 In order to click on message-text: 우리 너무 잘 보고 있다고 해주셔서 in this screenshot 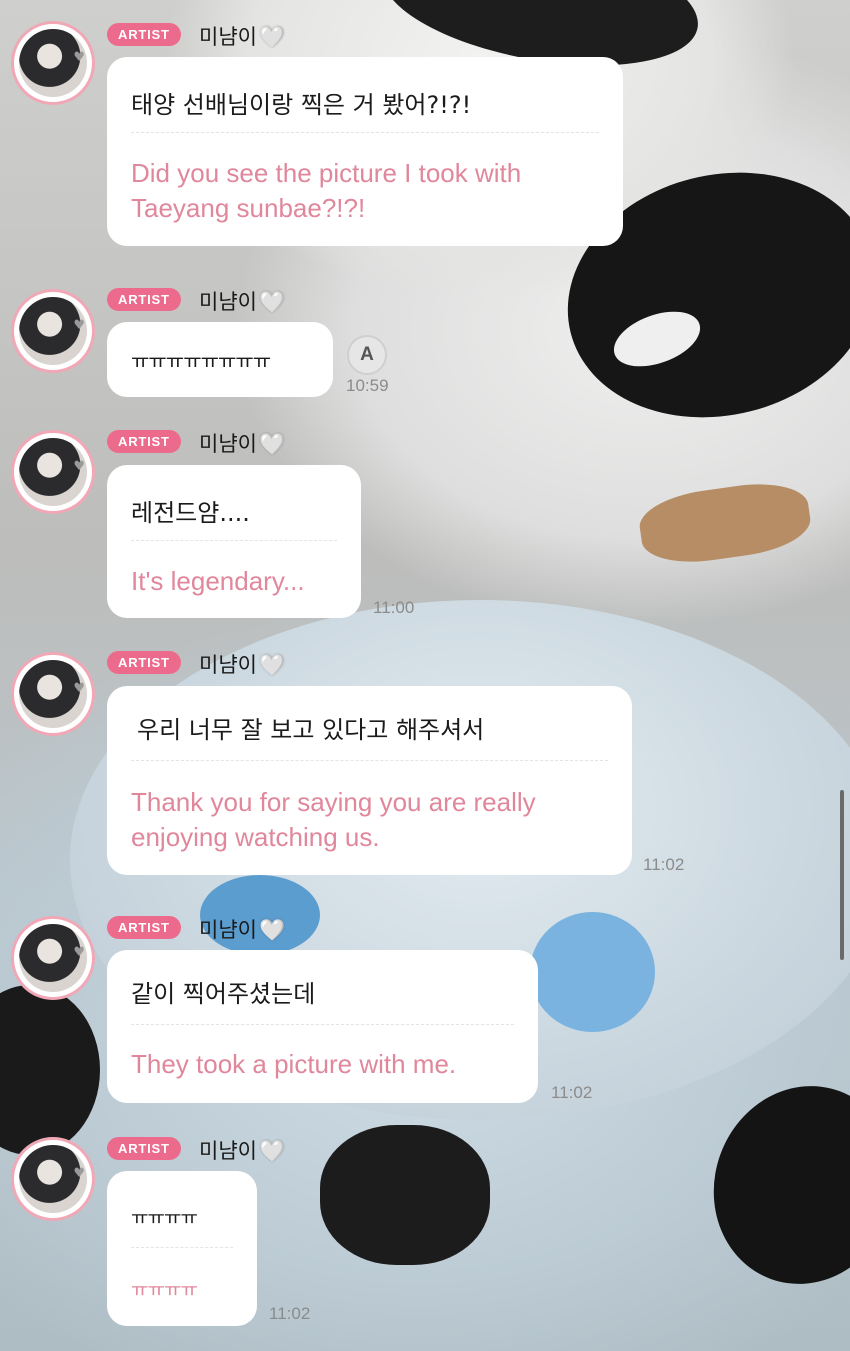, I will do `click(311, 730)`.